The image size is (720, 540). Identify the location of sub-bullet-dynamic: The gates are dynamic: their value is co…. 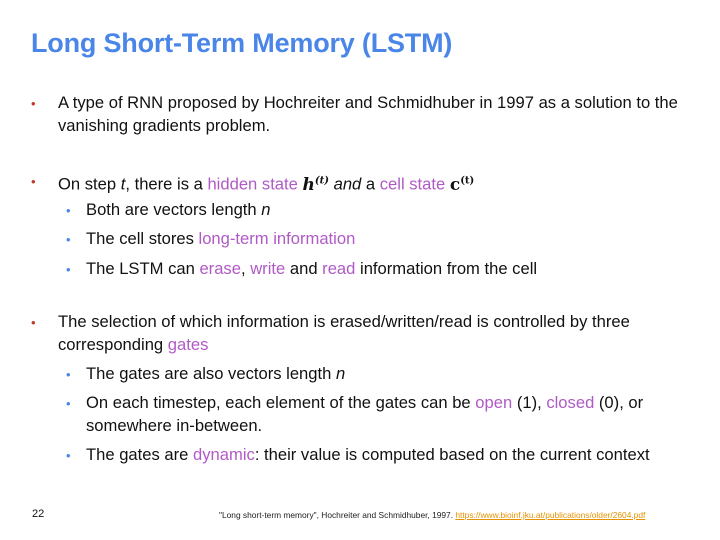
(368, 454).